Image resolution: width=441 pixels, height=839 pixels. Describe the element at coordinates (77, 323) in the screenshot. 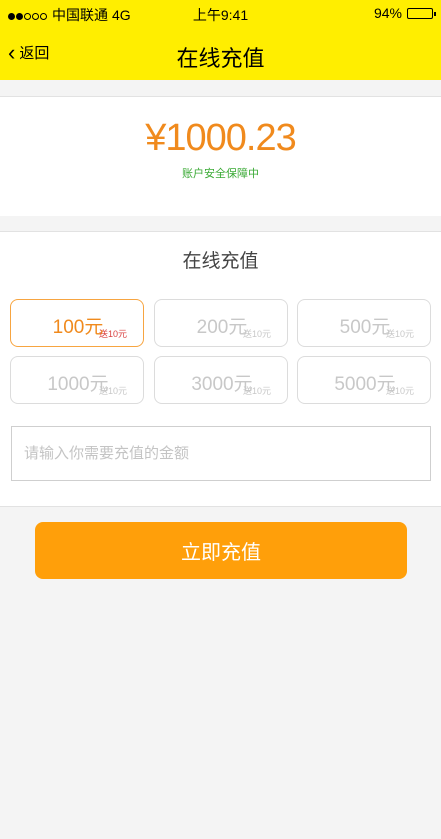

I see `amount-option-100: 100元 送10元` at that location.